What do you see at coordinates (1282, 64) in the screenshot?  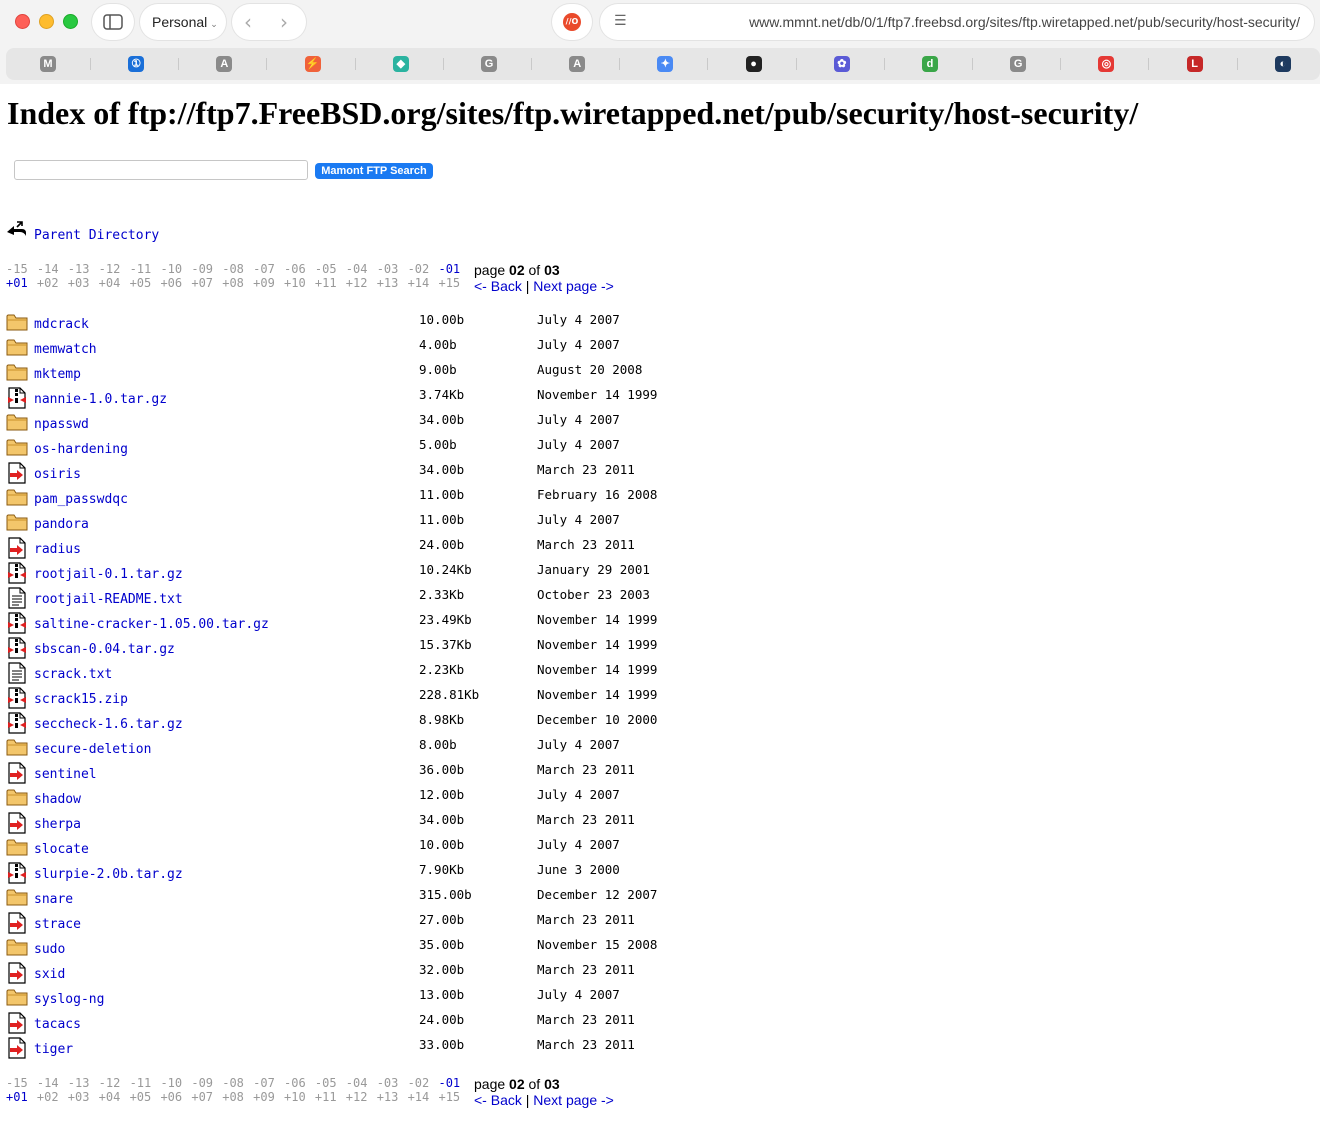 I see `circle-favicon: ◐` at bounding box center [1282, 64].